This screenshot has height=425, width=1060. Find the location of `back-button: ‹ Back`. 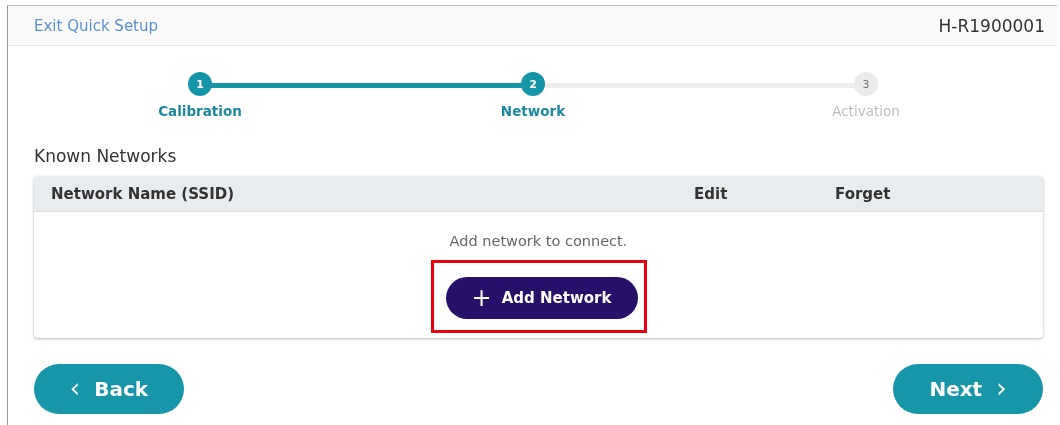

back-button: ‹ Back is located at coordinates (109, 389).